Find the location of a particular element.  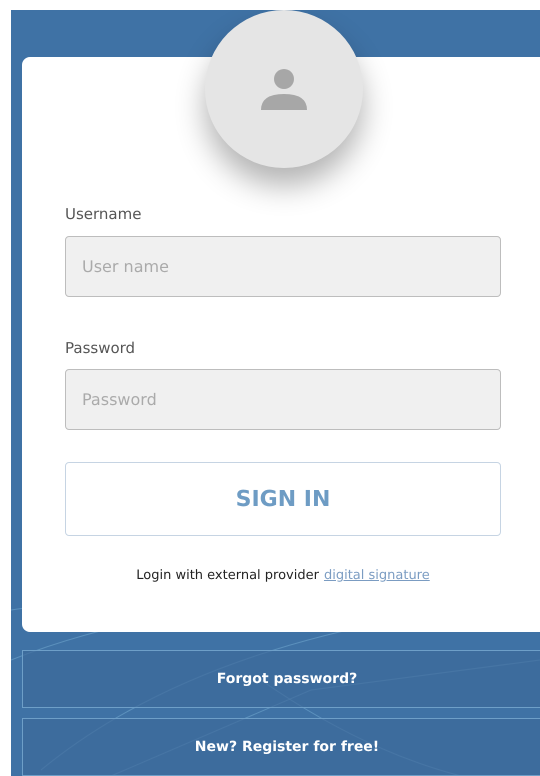

user-icon is located at coordinates (284, 89).